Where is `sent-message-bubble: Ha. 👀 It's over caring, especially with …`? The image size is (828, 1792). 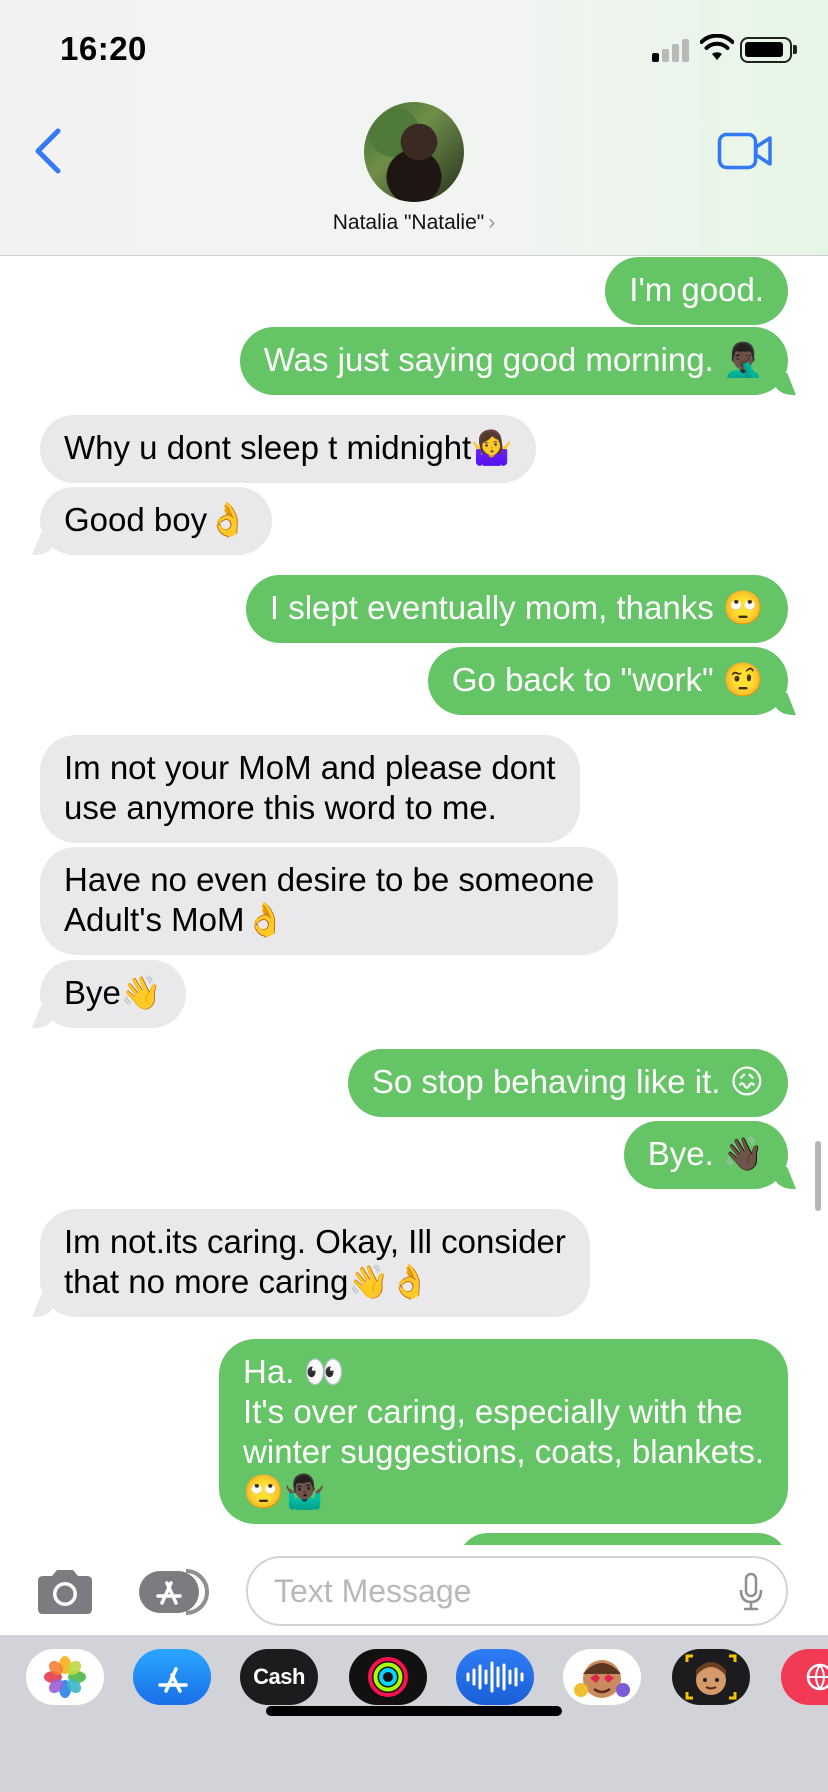 sent-message-bubble: Ha. 👀 It's over caring, especially with … is located at coordinates (503, 1431).